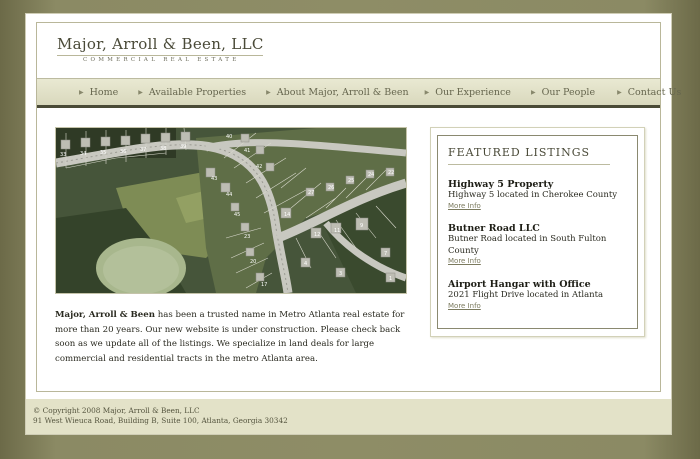 The image size is (700, 459). I want to click on listing-description: Highway 5 located in Cherokee County, so click(533, 195).